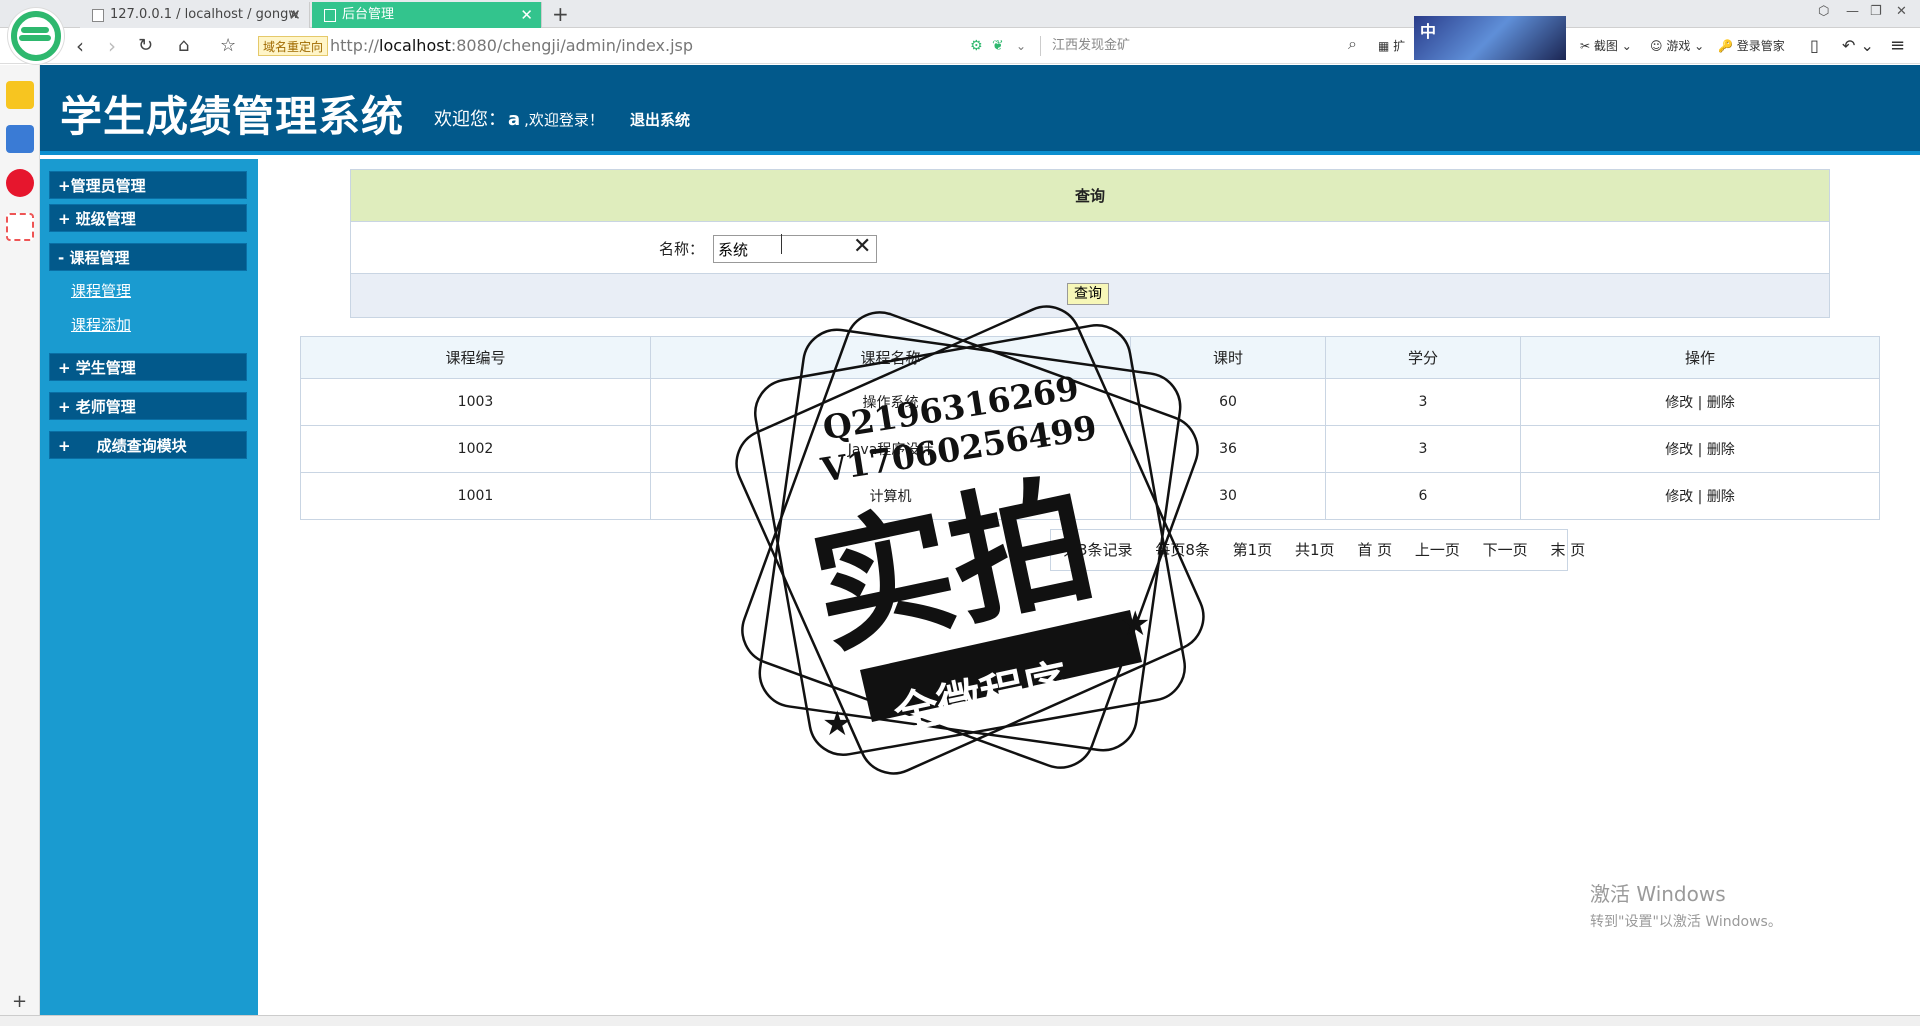 This screenshot has width=1920, height=1026. Describe the element at coordinates (183, 46) in the screenshot. I see `home-icon: ⌂` at that location.